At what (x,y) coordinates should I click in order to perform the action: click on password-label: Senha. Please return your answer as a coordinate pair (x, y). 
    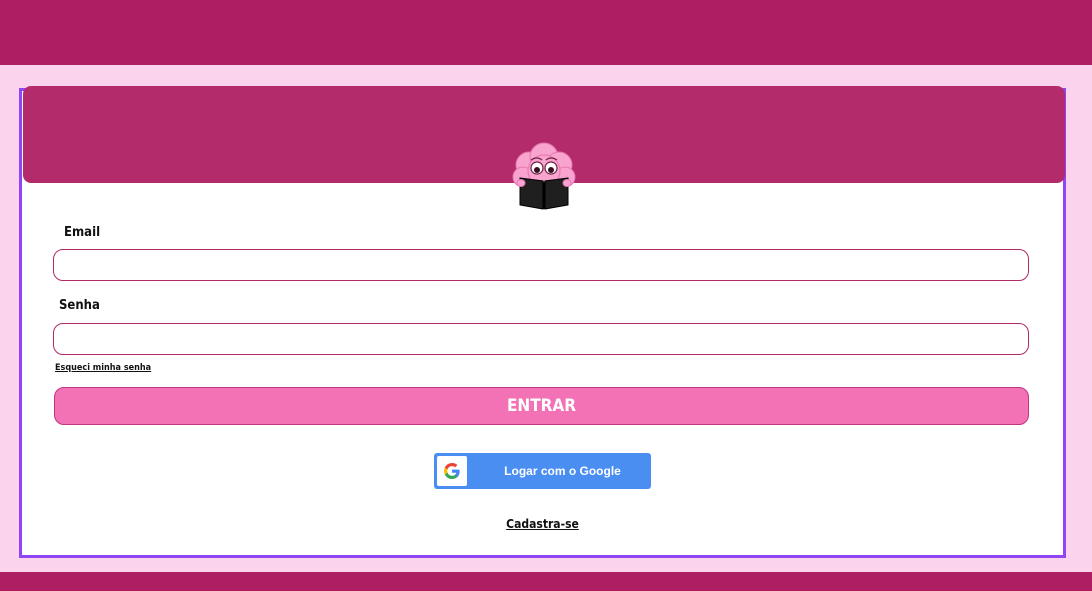
    Looking at the image, I should click on (79, 305).